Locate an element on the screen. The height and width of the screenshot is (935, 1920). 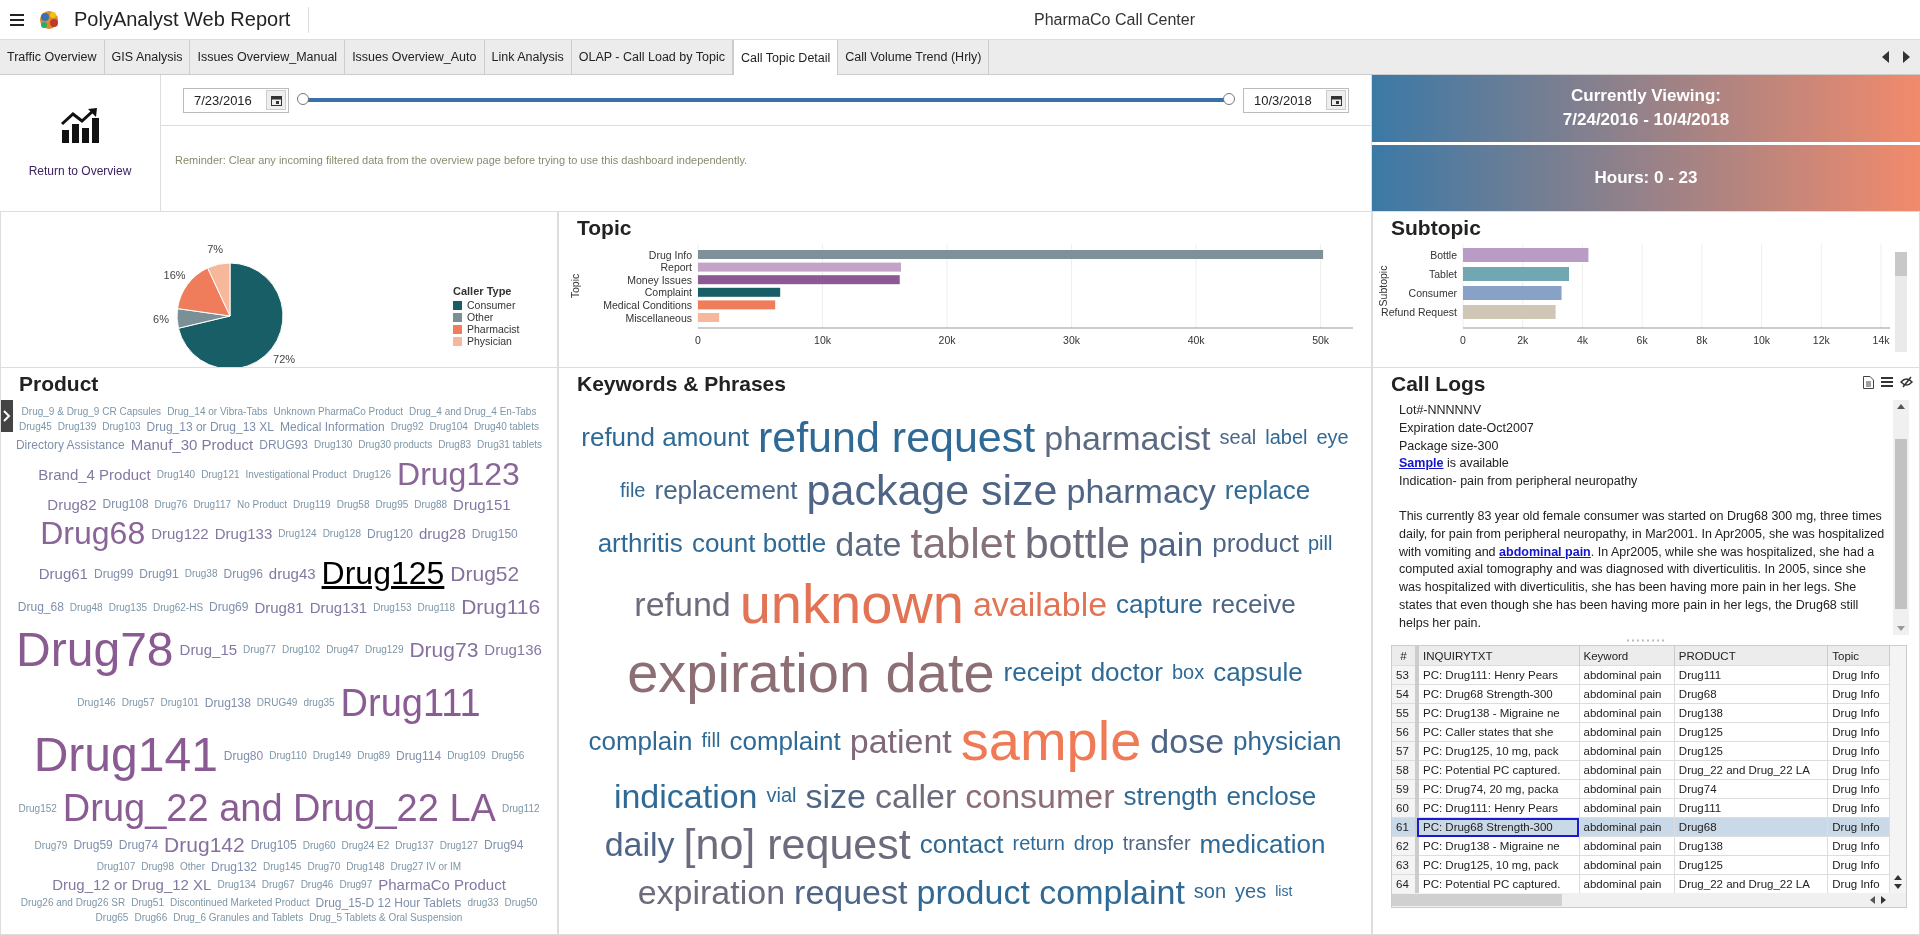
cloud-word: Drug65 is located at coordinates (112, 918).